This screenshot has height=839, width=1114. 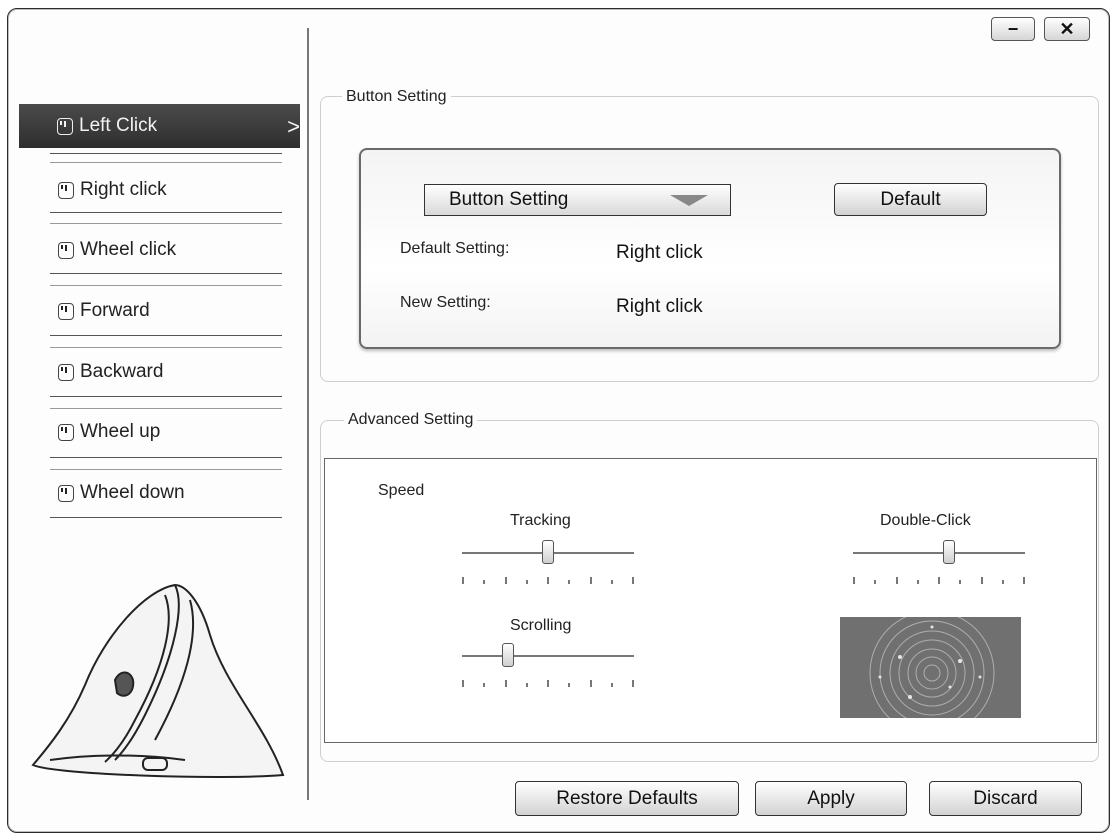 I want to click on scrolling-label: Scrolling, so click(x=541, y=625).